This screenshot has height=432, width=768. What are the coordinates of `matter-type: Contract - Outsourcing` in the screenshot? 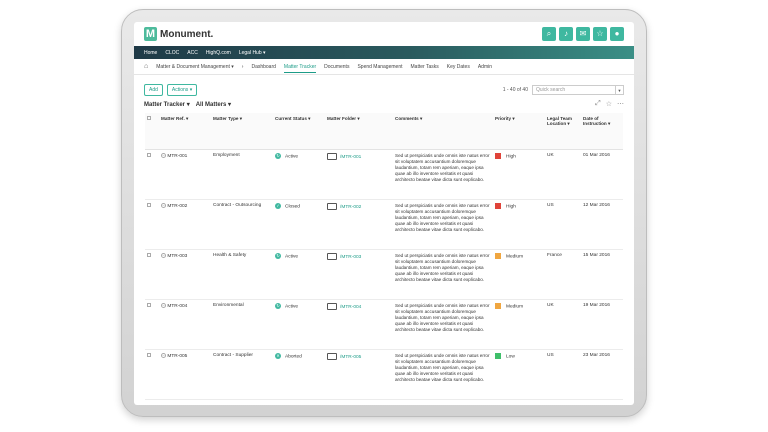 It's located at (242, 224).